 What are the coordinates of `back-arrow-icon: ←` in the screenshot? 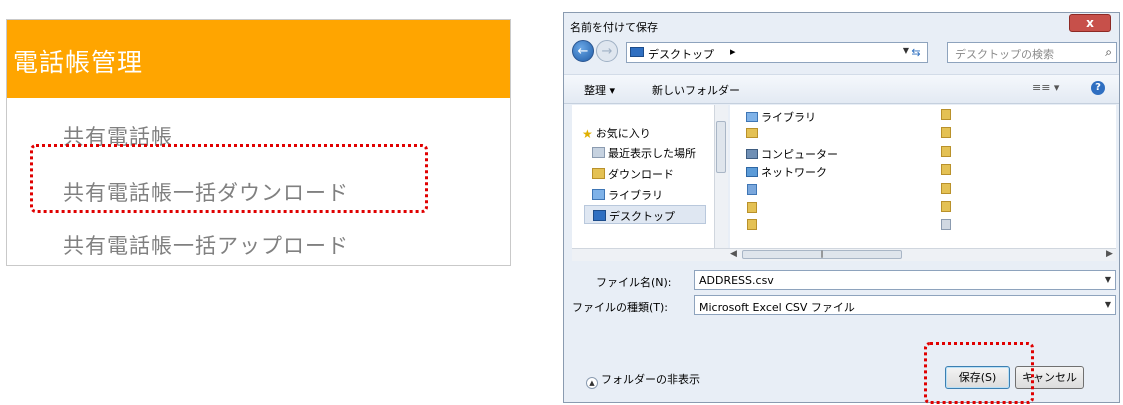 It's located at (583, 51).